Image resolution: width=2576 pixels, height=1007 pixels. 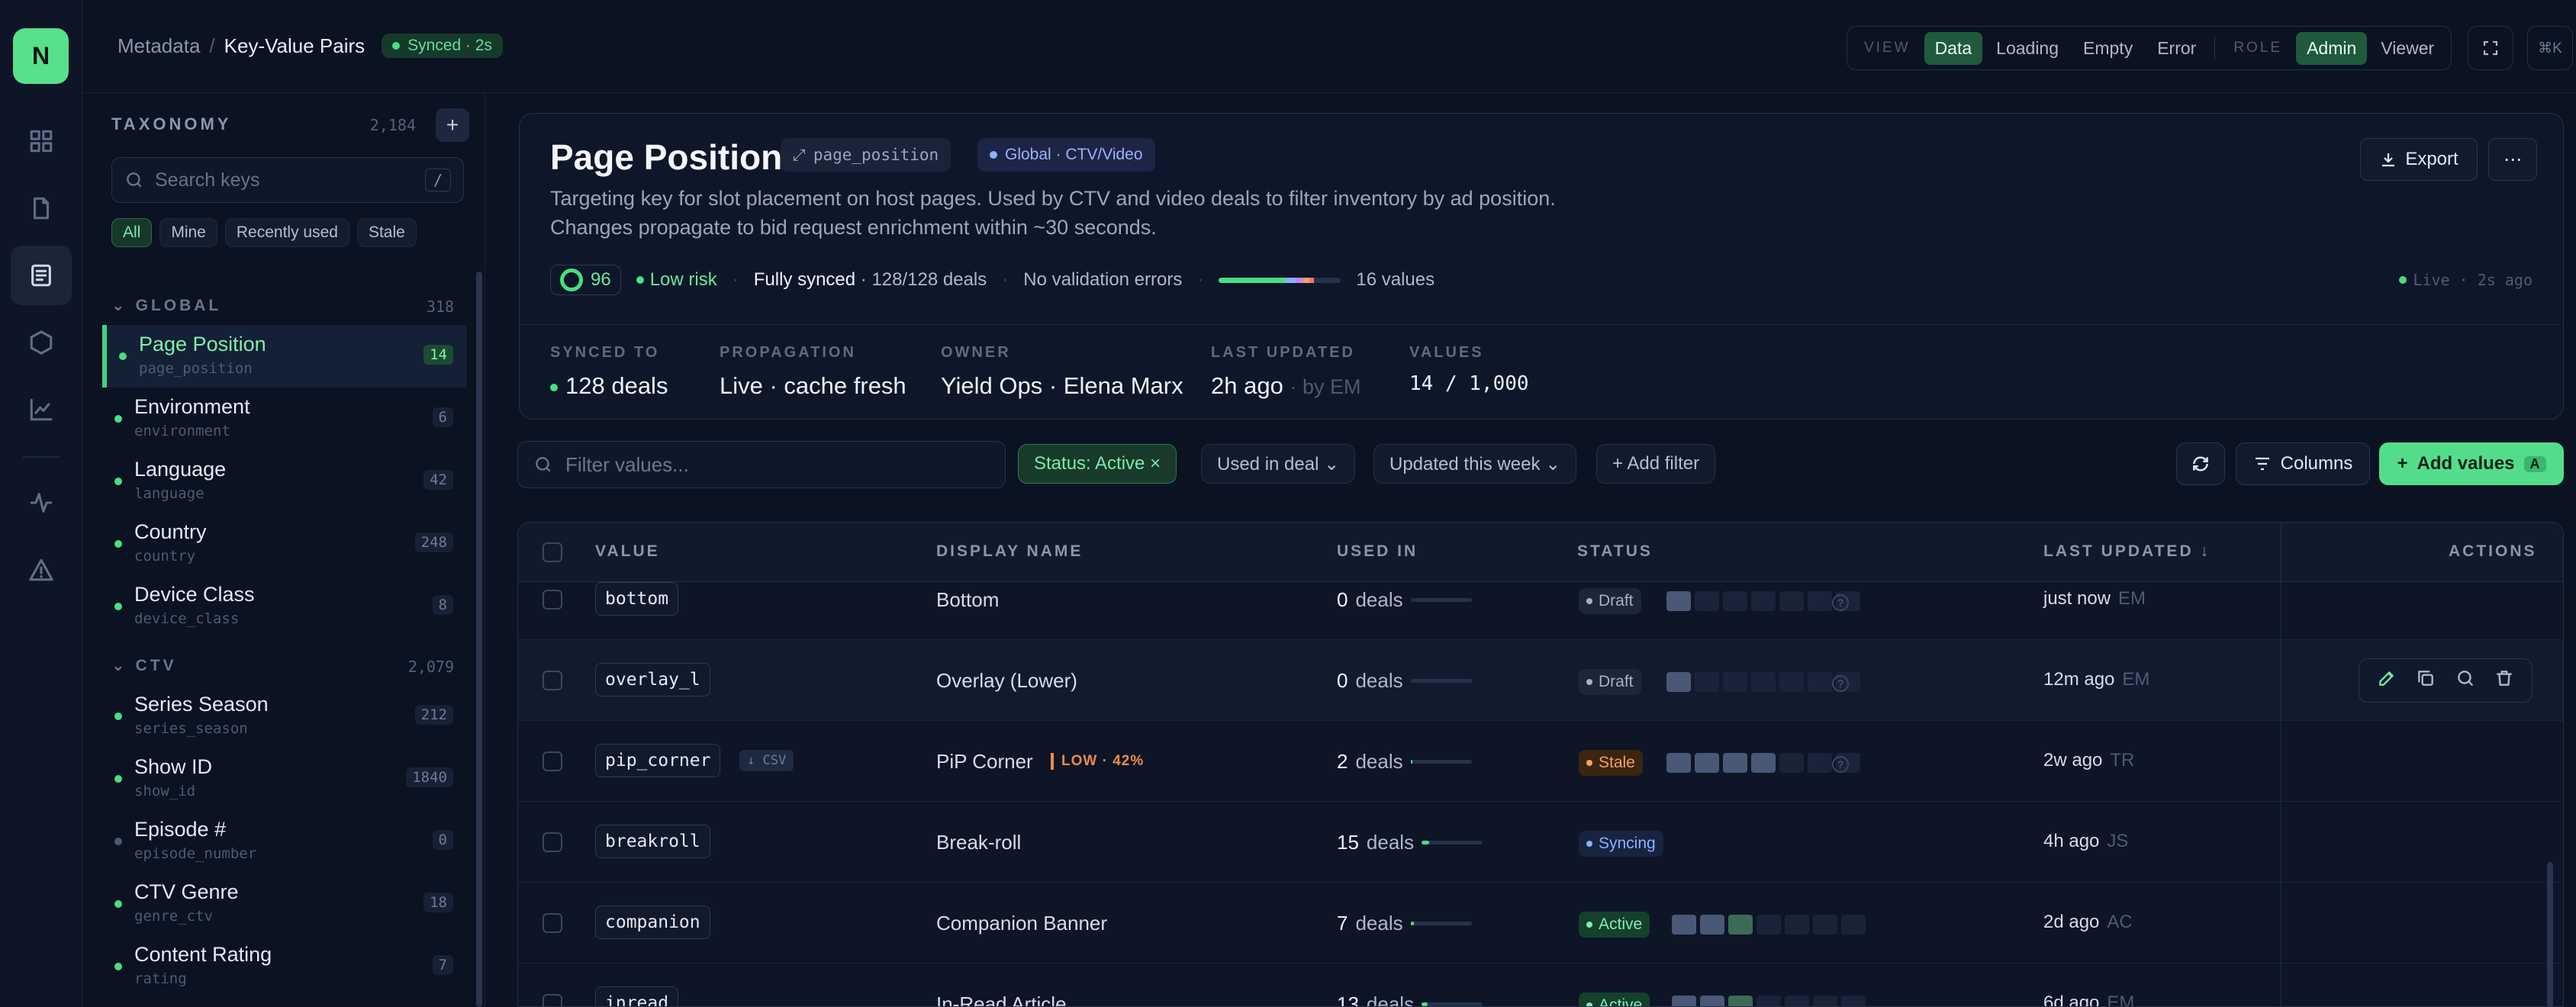 I want to click on inspect-icon, so click(x=2465, y=681).